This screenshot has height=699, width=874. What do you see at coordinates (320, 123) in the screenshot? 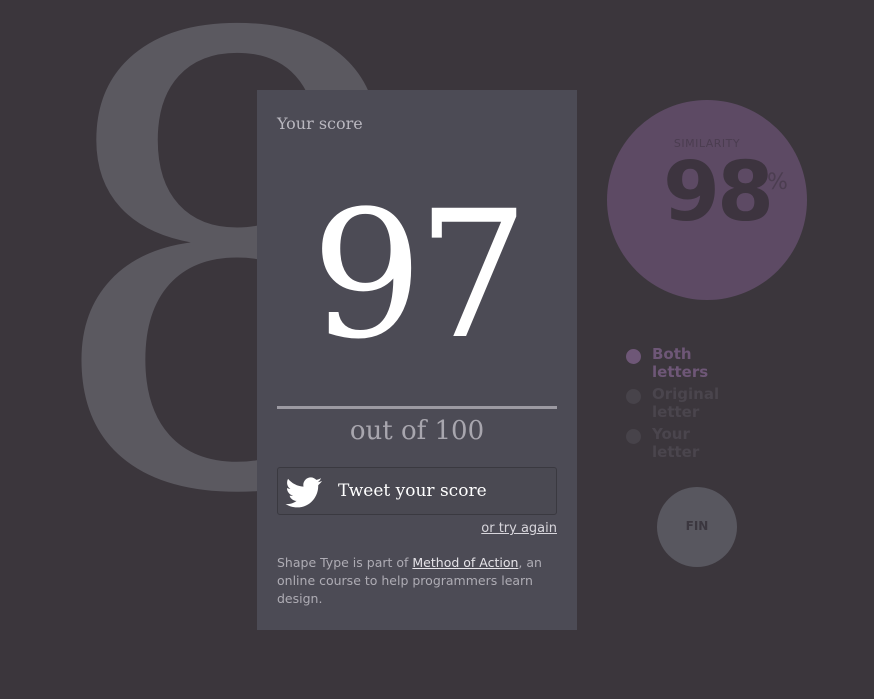
I see `score-title: Your score` at bounding box center [320, 123].